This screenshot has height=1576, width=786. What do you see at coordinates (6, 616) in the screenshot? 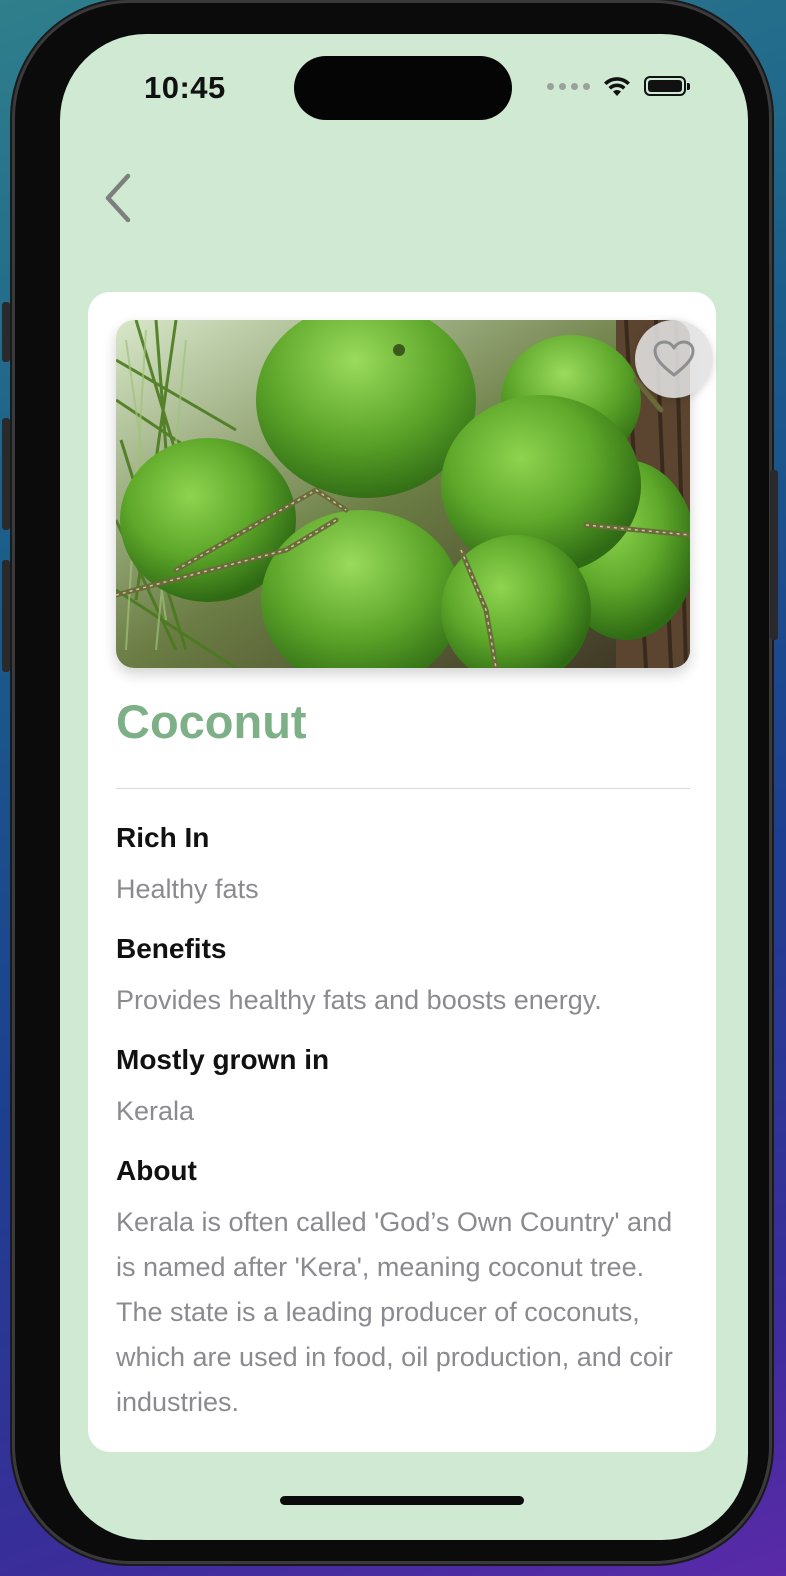
I see `volume-down-button` at bounding box center [6, 616].